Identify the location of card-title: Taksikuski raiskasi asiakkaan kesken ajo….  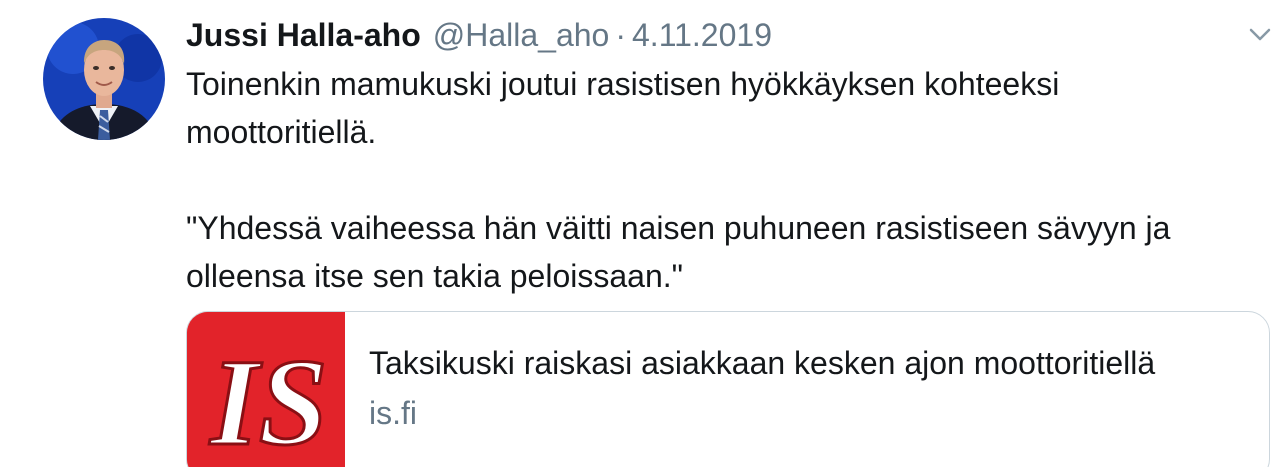
(762, 363).